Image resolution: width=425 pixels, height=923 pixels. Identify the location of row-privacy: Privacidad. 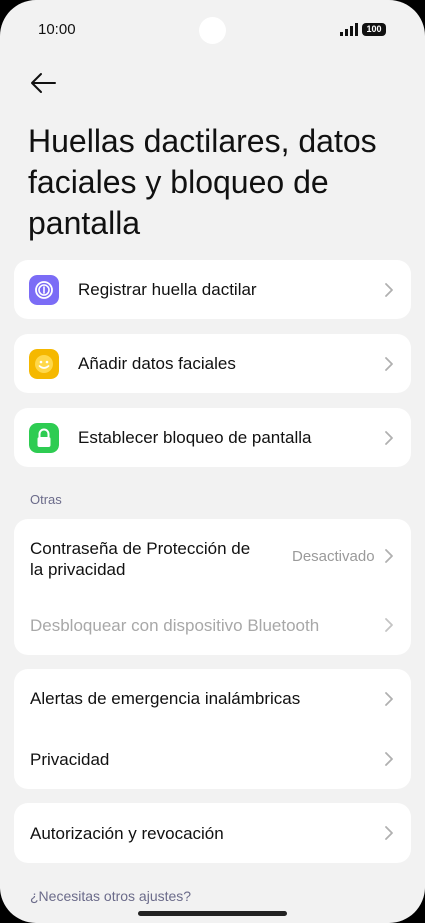
(212, 759).